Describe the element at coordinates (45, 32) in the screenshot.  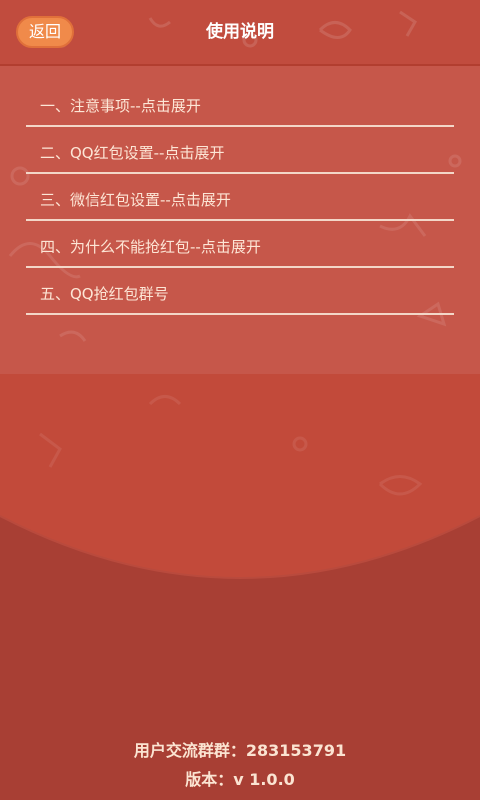
I see `back-button: 返回` at that location.